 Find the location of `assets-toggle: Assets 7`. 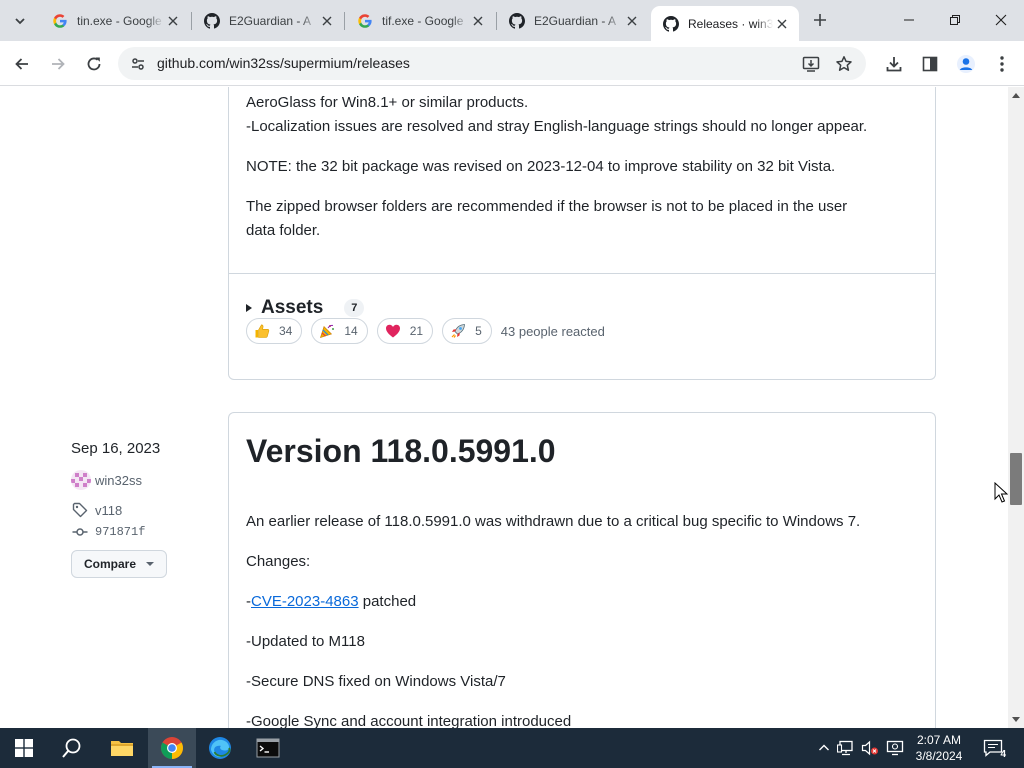

assets-toggle: Assets 7 is located at coordinates (305, 308).